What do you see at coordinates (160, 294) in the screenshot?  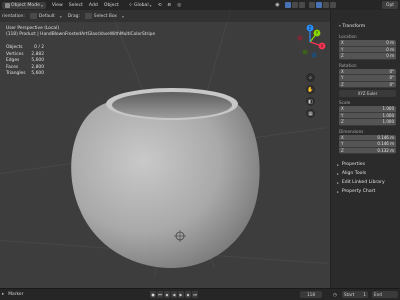 I see `jump-start-icon: ⏮` at bounding box center [160, 294].